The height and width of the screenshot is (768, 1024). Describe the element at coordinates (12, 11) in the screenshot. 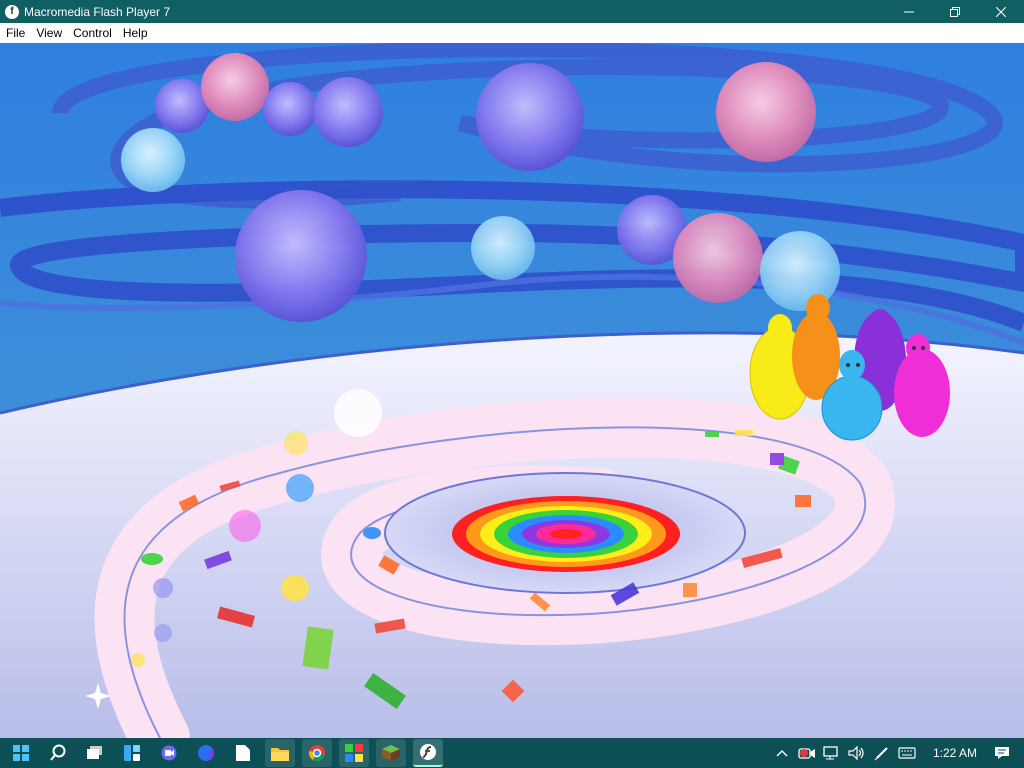

I see `flash-player-icon: f` at that location.